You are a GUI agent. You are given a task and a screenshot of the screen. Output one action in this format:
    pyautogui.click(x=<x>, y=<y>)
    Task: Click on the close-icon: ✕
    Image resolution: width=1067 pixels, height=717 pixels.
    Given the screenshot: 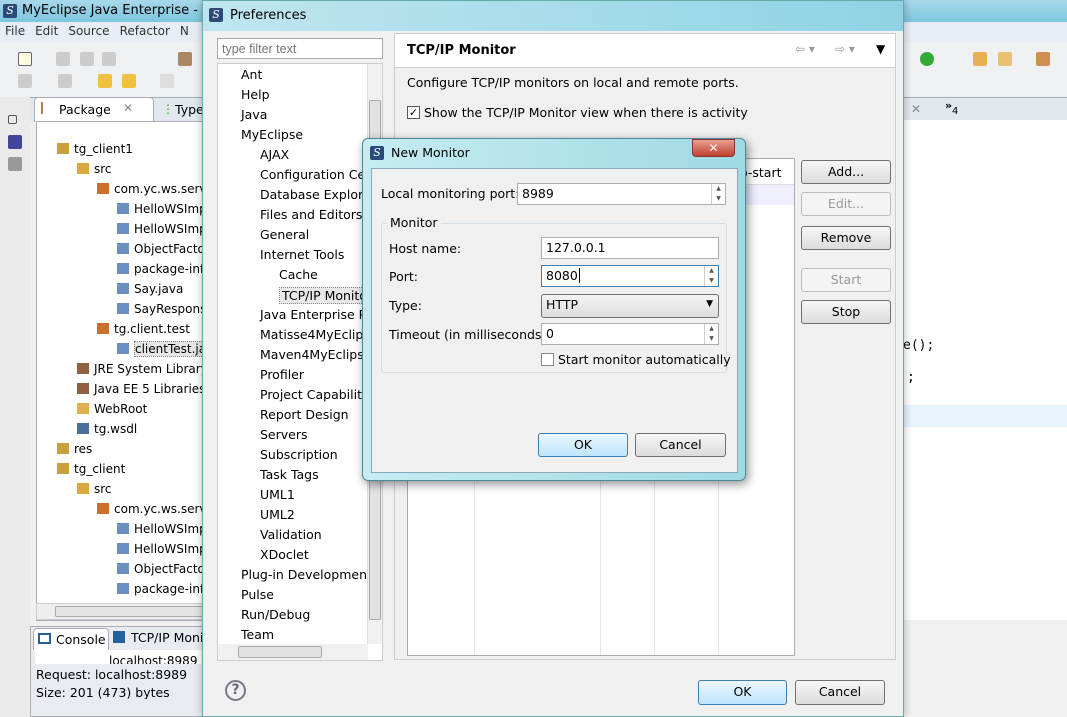 What is the action you would take?
    pyautogui.click(x=128, y=108)
    